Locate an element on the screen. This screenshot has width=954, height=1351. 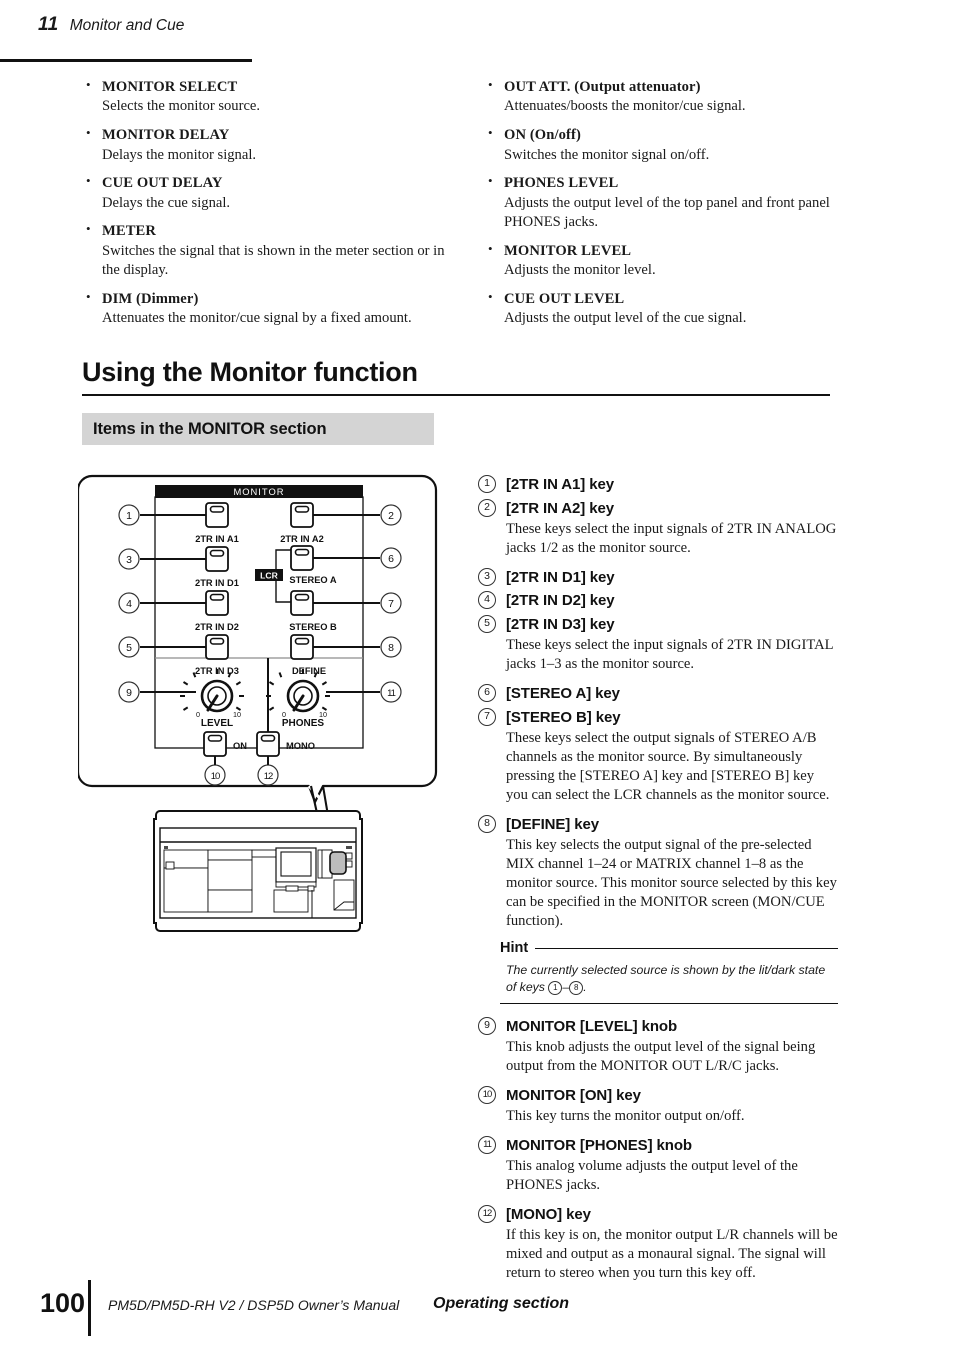
callout-5: 5 is located at coordinates (129, 648).